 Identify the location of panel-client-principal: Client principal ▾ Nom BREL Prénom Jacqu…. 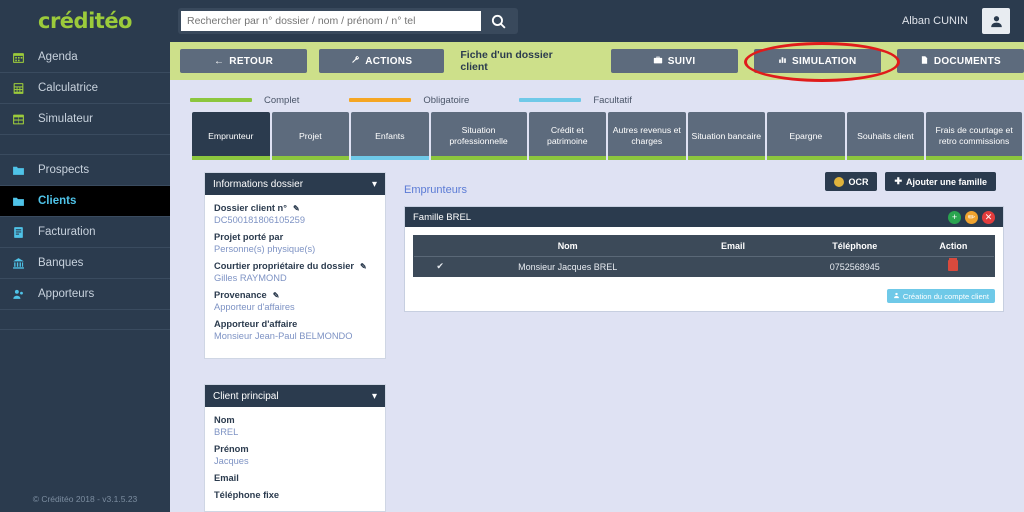
(295, 448).